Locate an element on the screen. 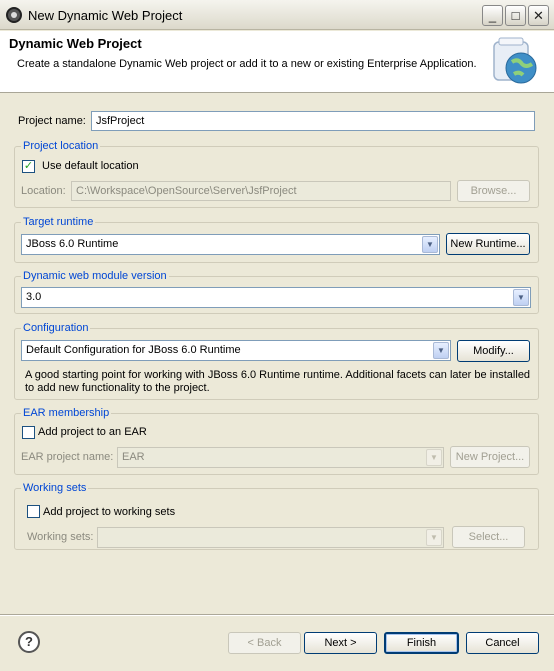  finish-button: Finish is located at coordinates (421, 643).